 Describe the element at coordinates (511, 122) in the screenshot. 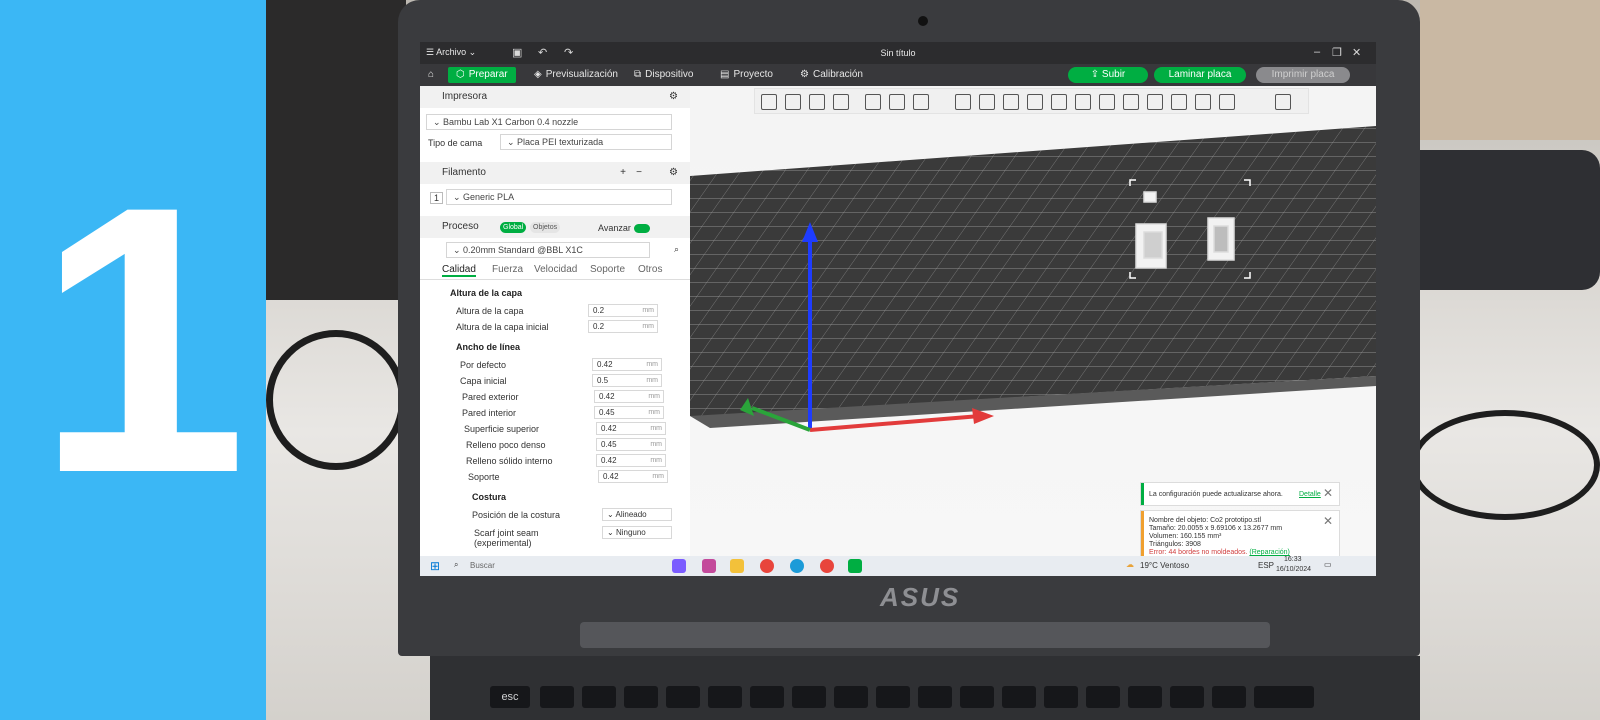

I see `printer-model: Bambu Lab X1 Carbon 0.4 nozzle` at that location.